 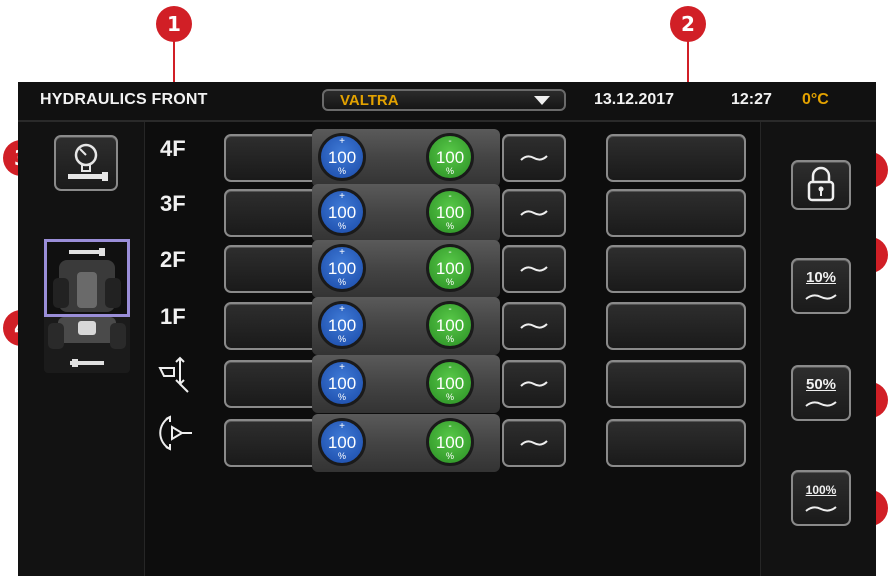 I want to click on lock-button, so click(x=821, y=185).